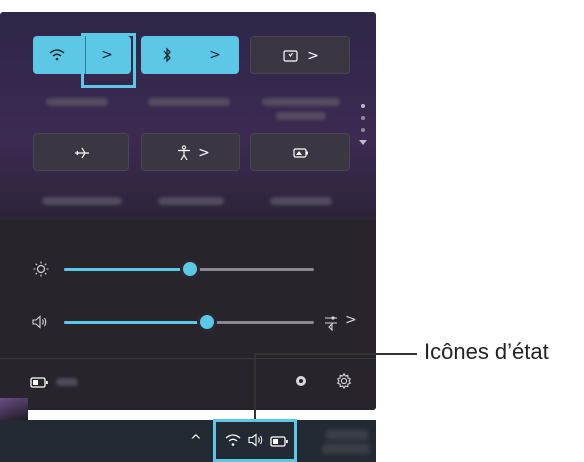 The height and width of the screenshot is (462, 584). What do you see at coordinates (77, 102) in the screenshot?
I see `wifi-label` at bounding box center [77, 102].